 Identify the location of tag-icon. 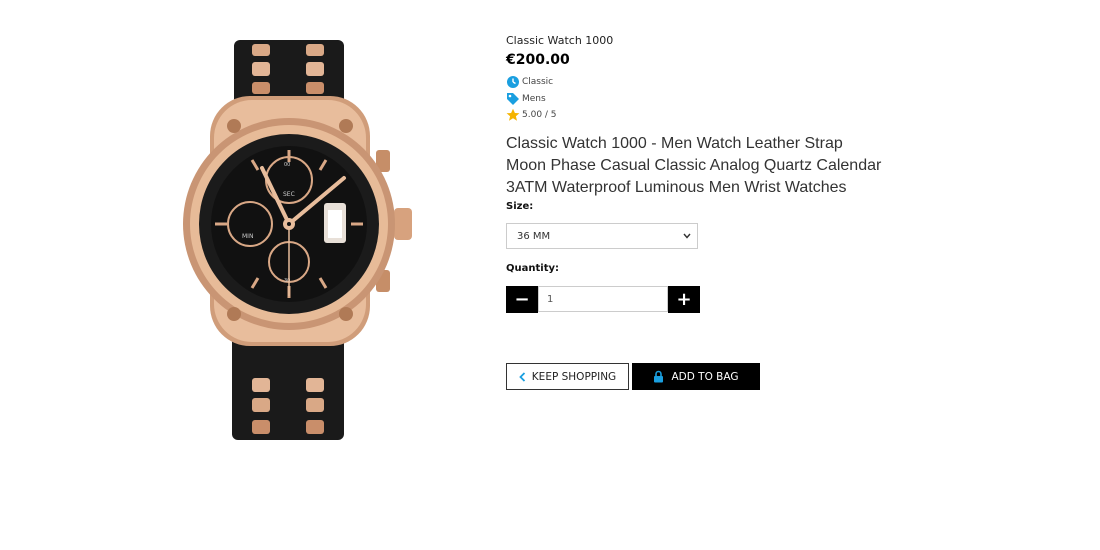
(513, 99).